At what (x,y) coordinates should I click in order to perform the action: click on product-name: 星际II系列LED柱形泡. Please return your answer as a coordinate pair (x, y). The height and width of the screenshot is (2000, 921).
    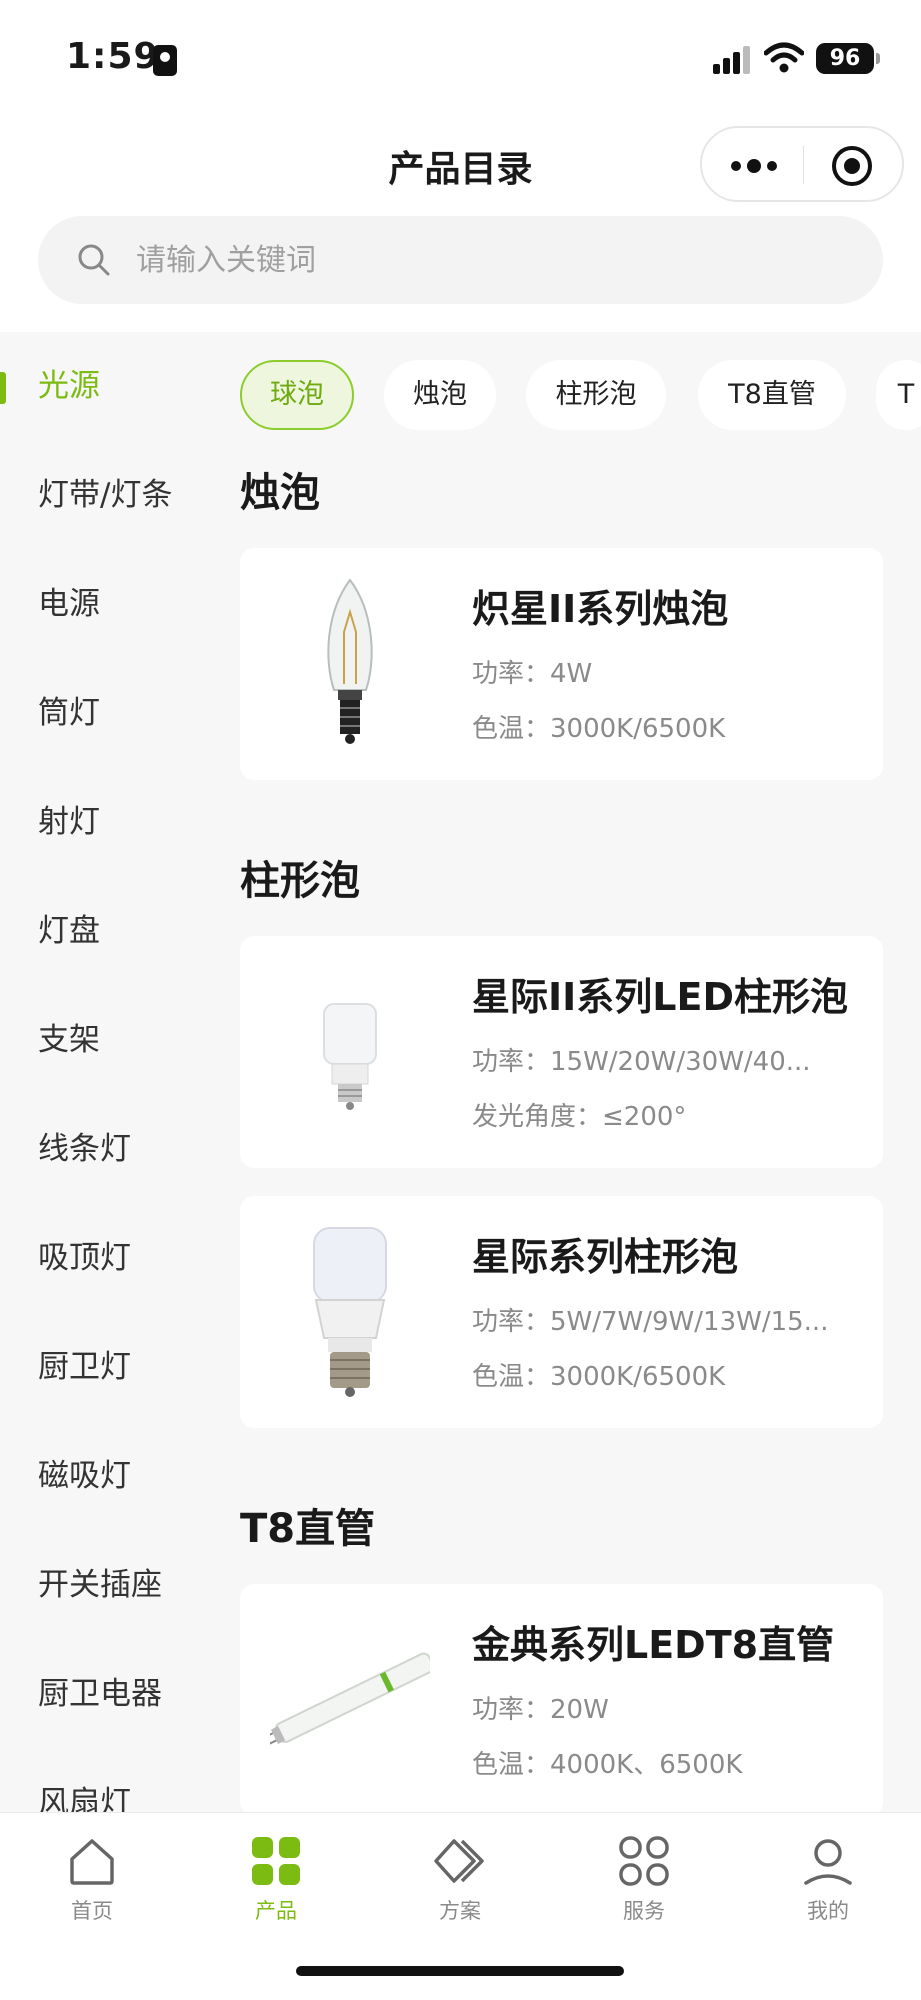
    Looking at the image, I should click on (660, 997).